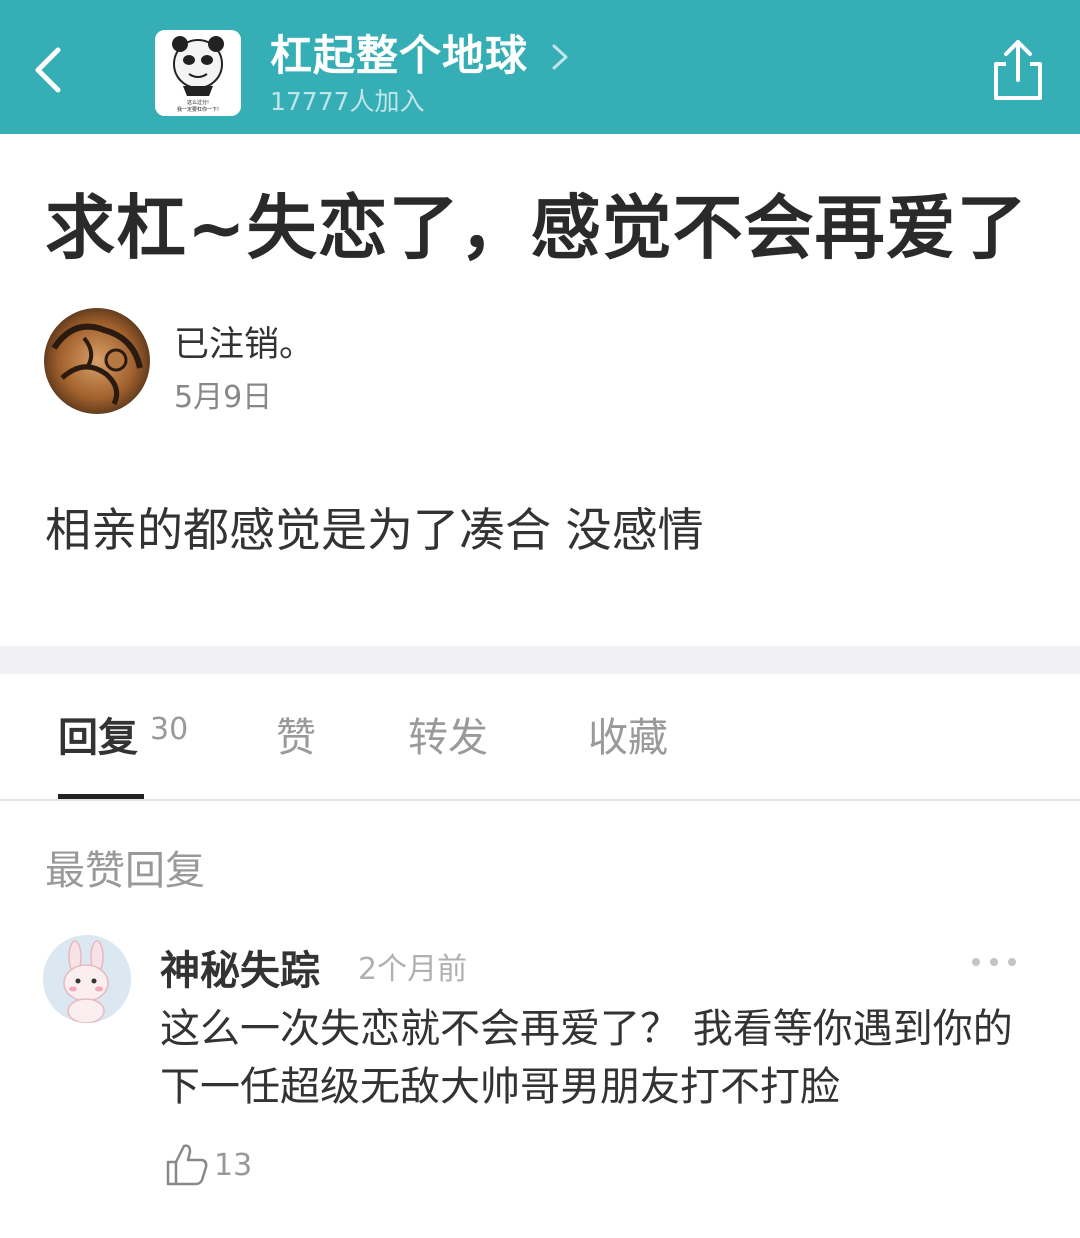 The height and width of the screenshot is (1238, 1080). Describe the element at coordinates (296, 738) in the screenshot. I see `tab-likes: 赞` at that location.